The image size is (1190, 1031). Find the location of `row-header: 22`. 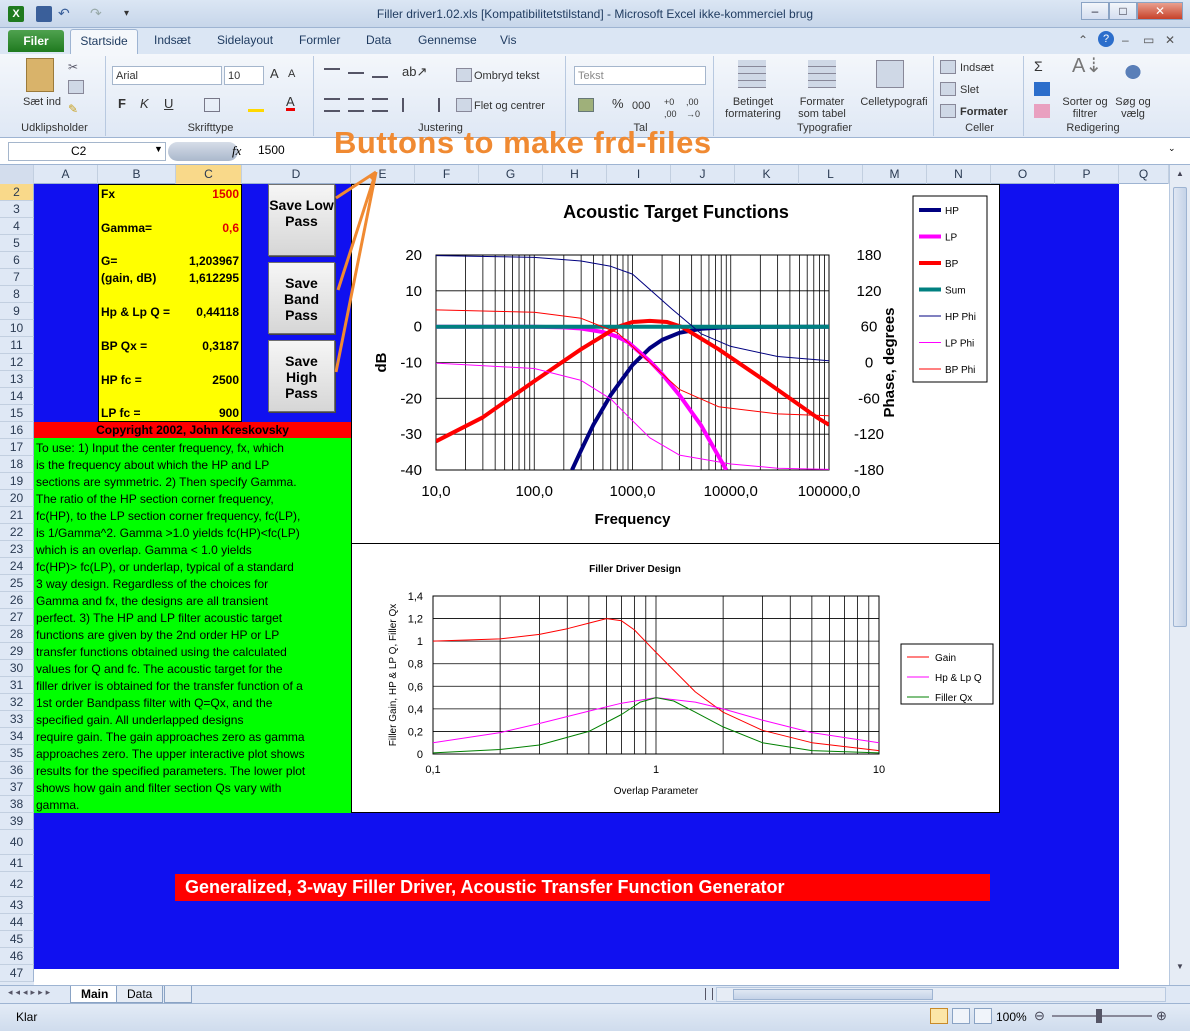

row-header: 22 is located at coordinates (17, 532).